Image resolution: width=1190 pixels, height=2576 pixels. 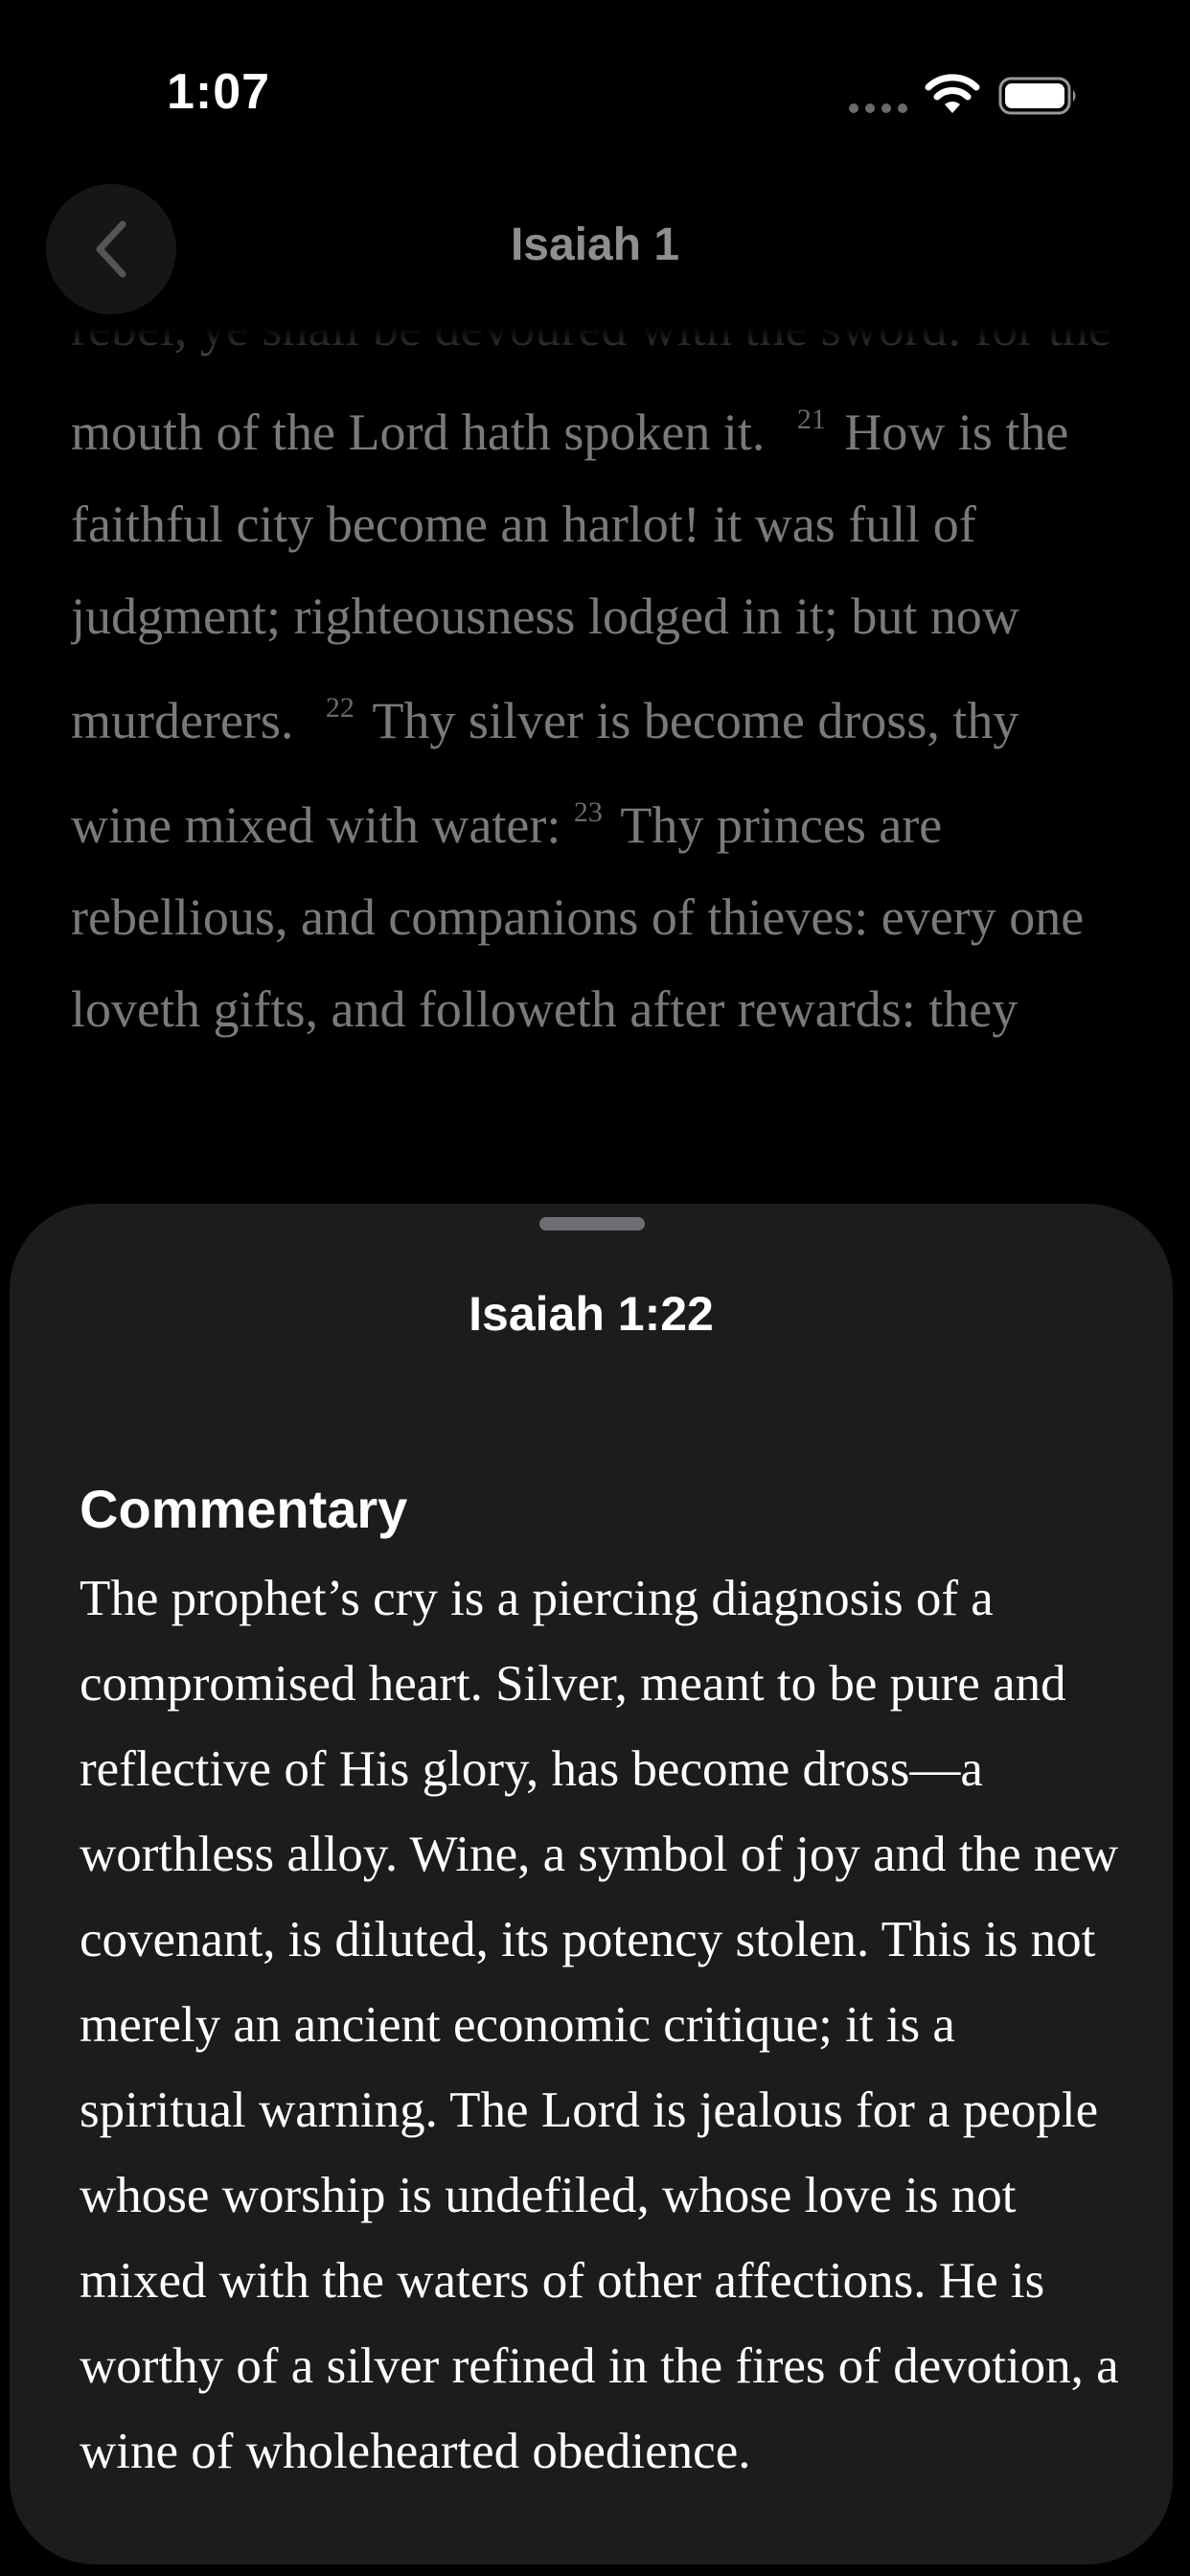 What do you see at coordinates (219, 92) in the screenshot?
I see `status-time: 1:07` at bounding box center [219, 92].